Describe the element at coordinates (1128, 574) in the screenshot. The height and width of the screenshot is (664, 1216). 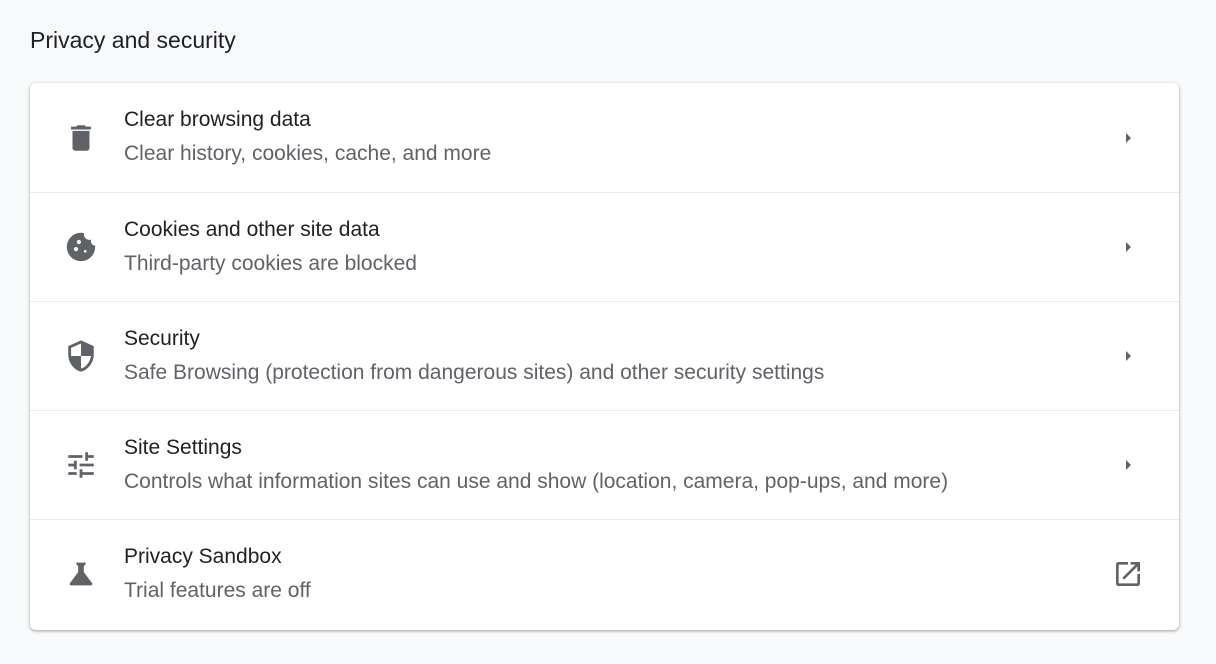
I see `open-in-new-icon` at that location.